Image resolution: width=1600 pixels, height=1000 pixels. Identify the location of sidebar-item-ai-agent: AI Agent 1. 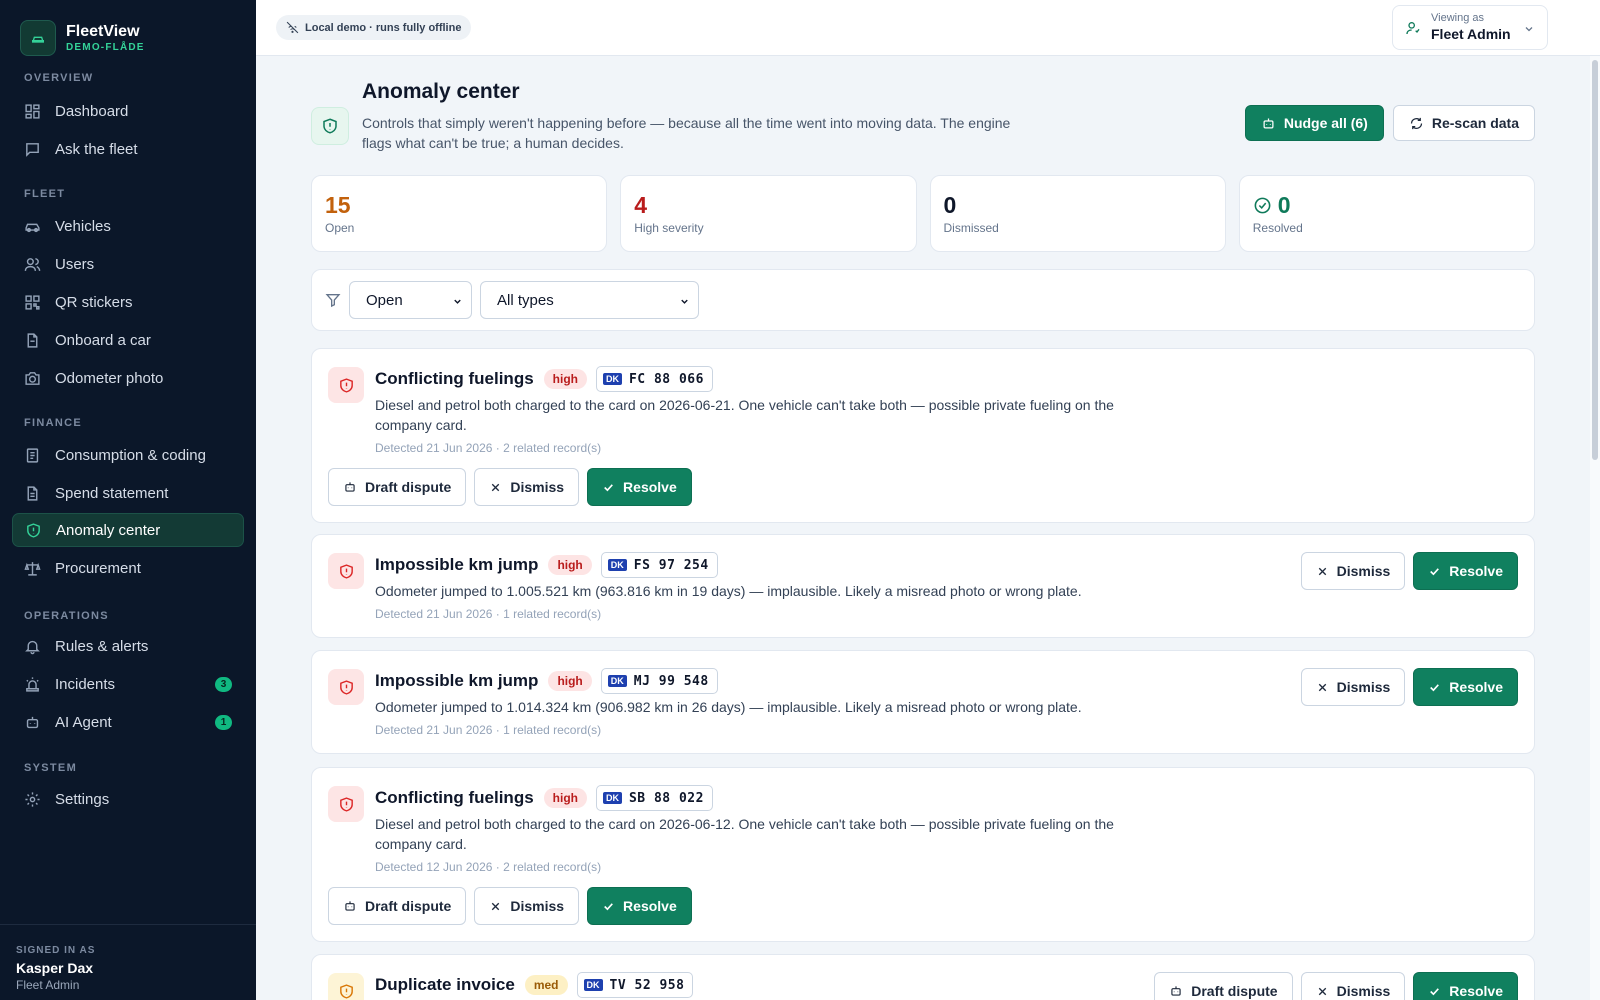
(128, 722).